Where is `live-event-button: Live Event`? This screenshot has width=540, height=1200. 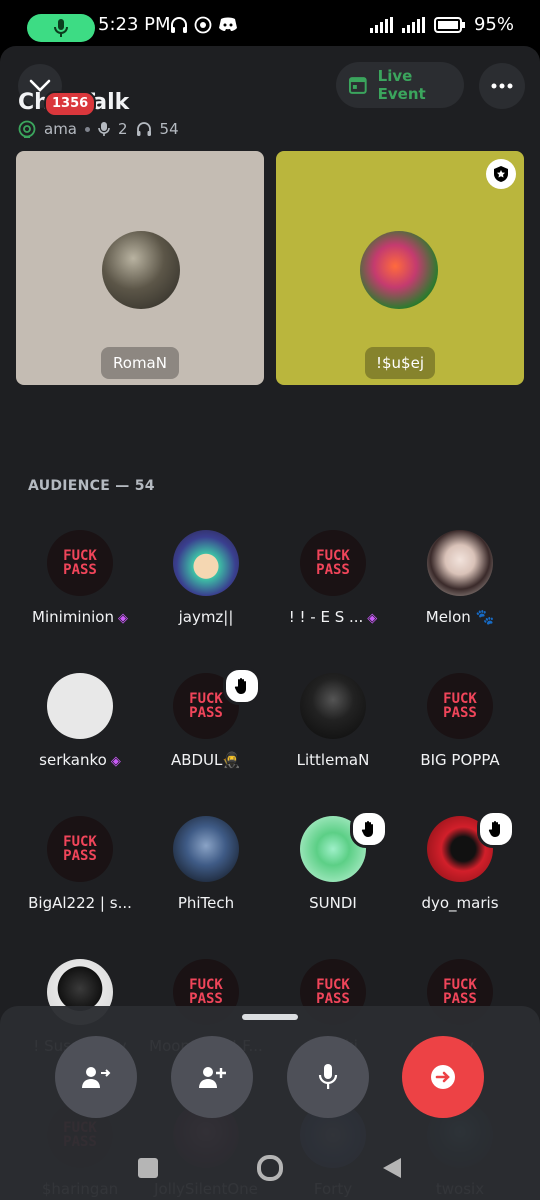 live-event-button: Live Event is located at coordinates (400, 85).